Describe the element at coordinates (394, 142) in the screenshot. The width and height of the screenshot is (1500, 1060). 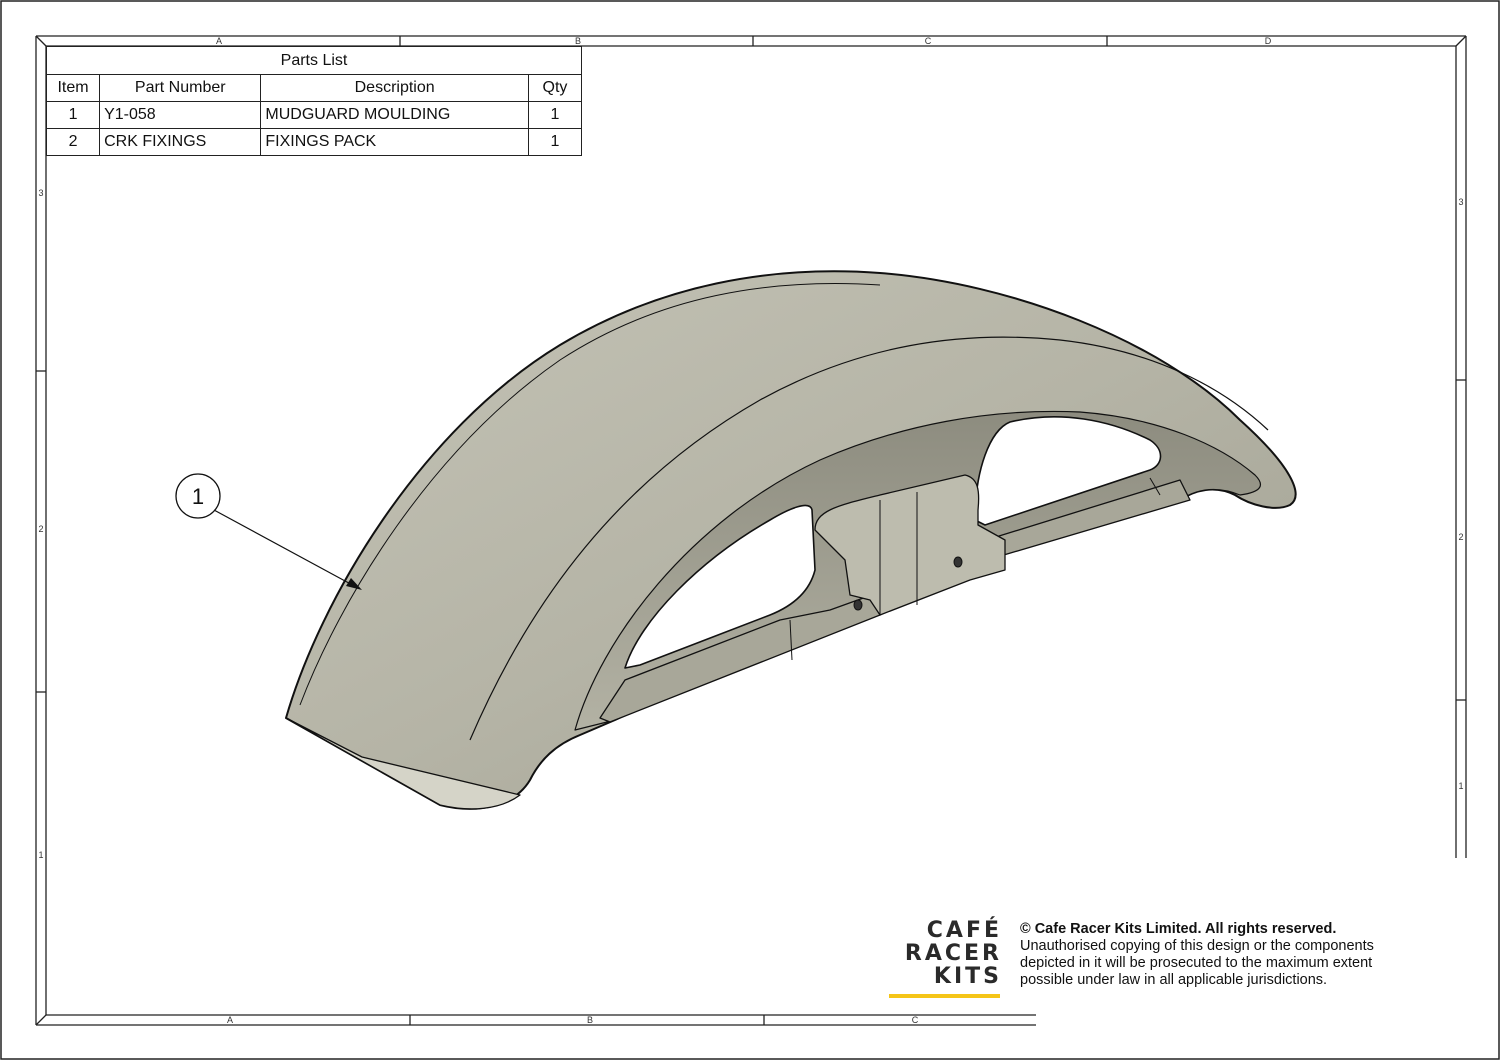
I see `row-description: FIXINGS PACK` at that location.